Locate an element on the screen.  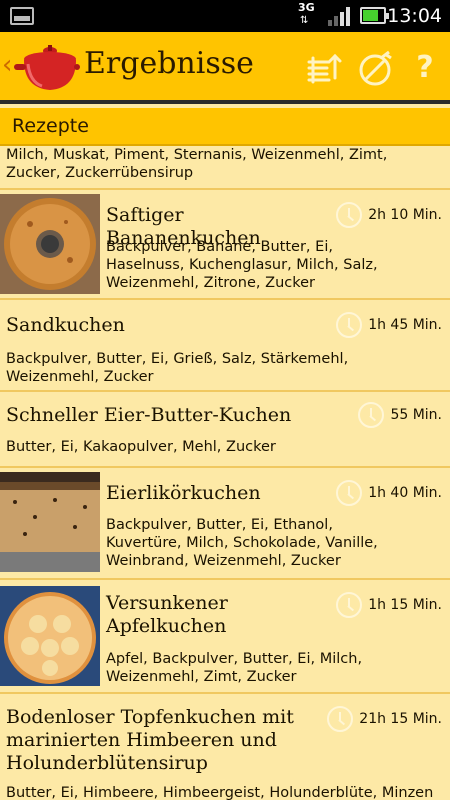
recipe-time: 21h 15 Min. is located at coordinates (384, 719).